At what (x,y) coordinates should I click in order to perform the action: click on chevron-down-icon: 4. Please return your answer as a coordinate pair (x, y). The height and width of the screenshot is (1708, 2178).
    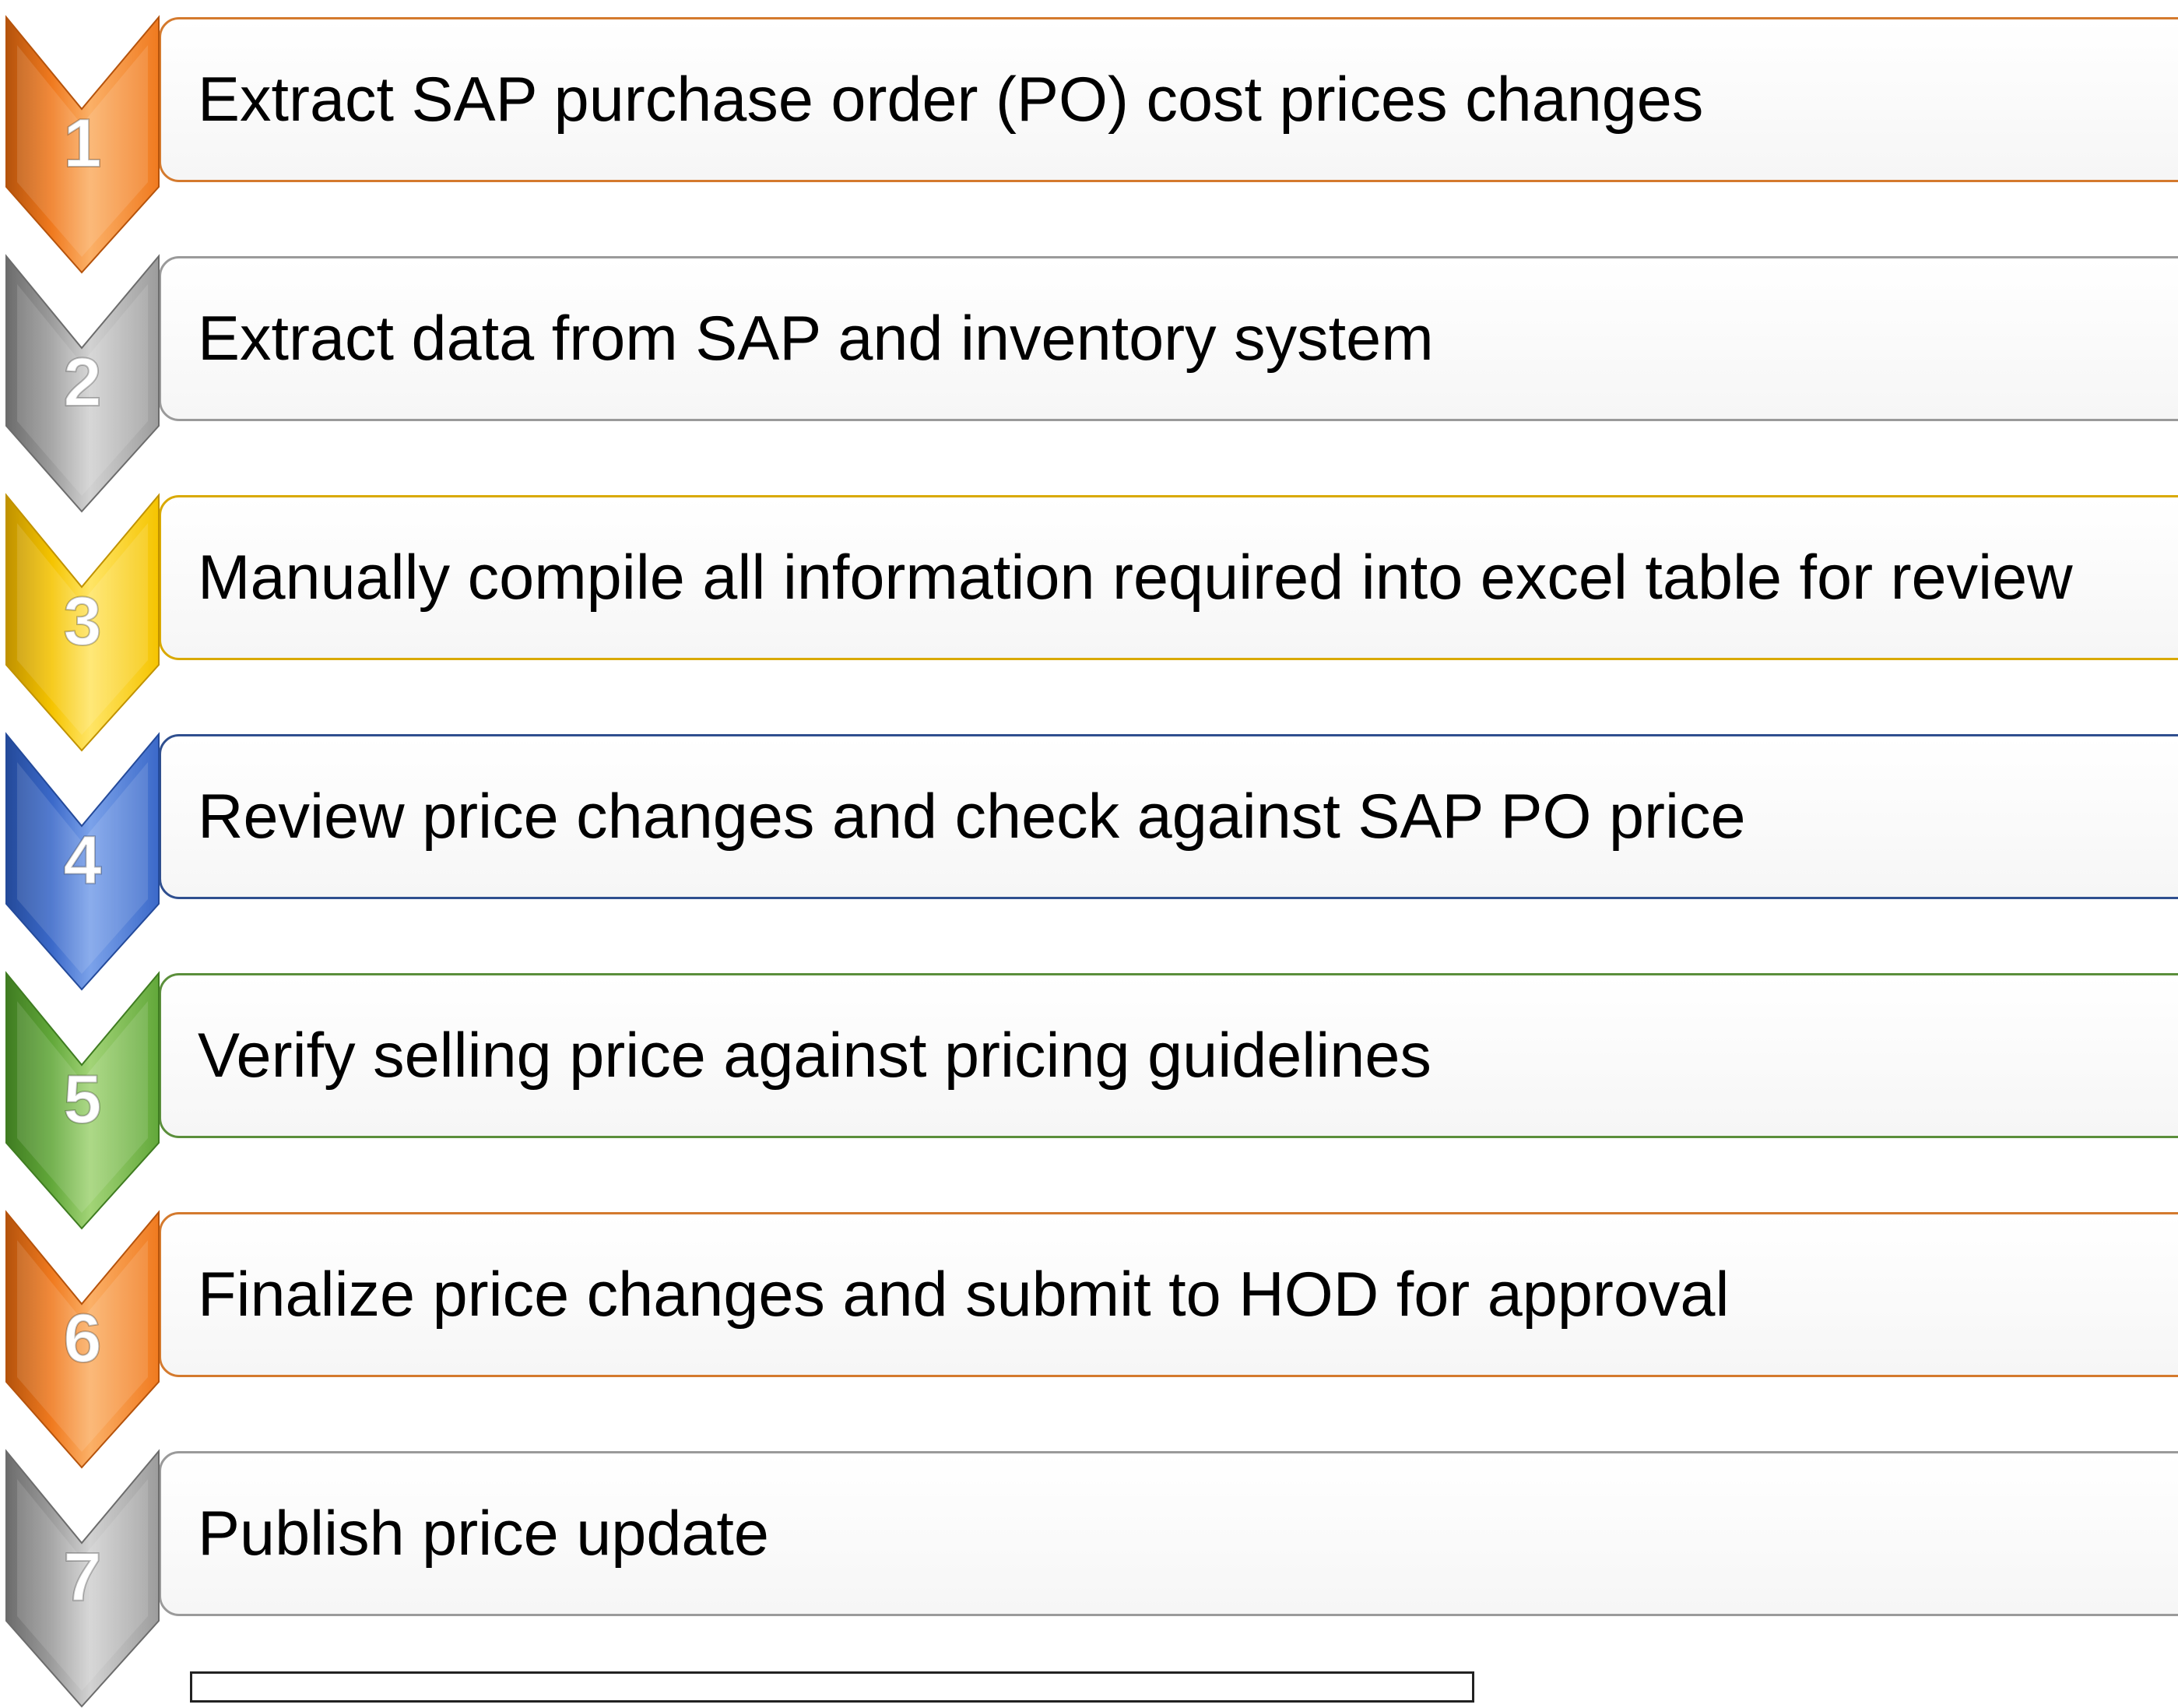
    Looking at the image, I should click on (82, 861).